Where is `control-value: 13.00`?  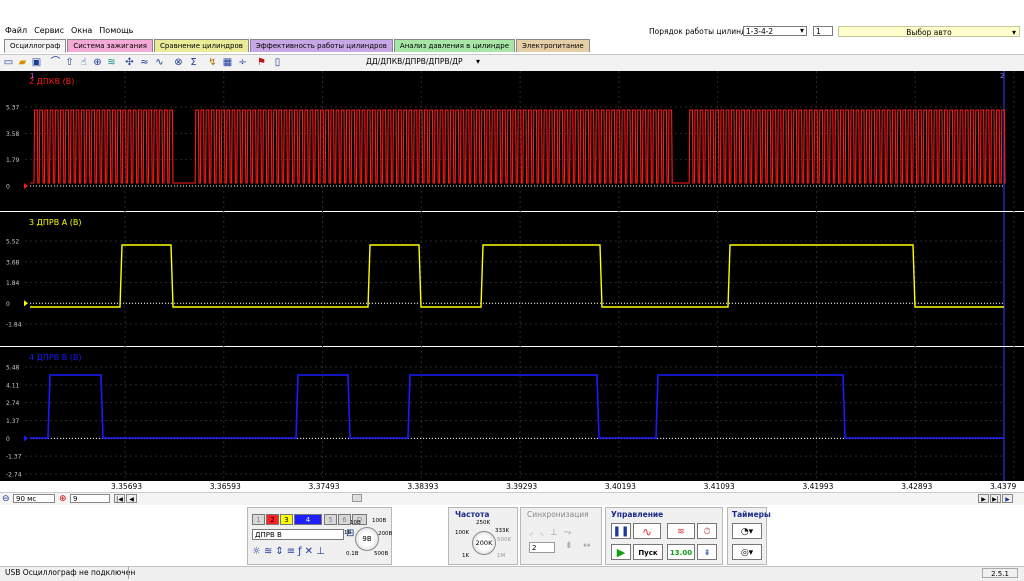 control-value: 13.00 is located at coordinates (681, 552).